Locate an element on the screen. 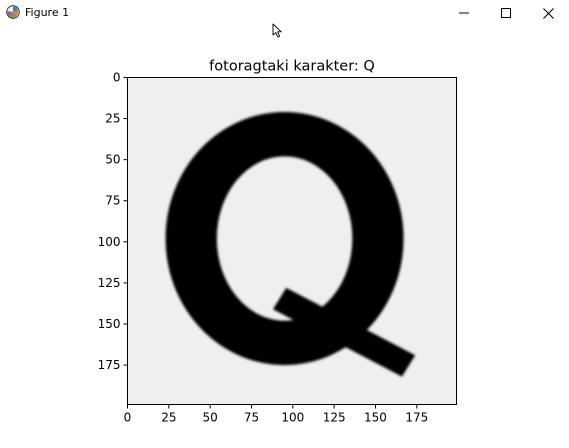 The height and width of the screenshot is (448, 569). x-tick-label: 150 is located at coordinates (375, 418).